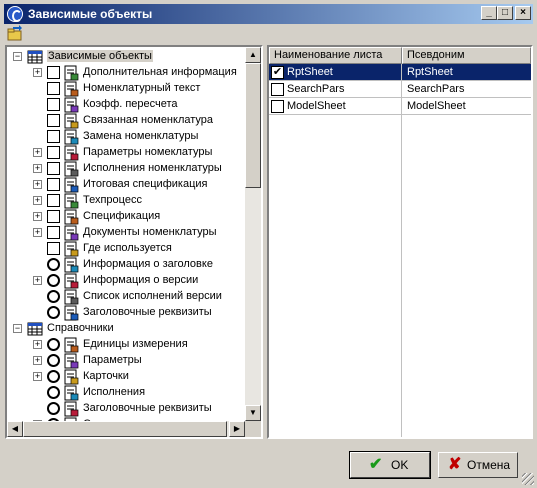 This screenshot has height=488, width=537. I want to click on title-bar: Зависимые объекты _ □ ×, so click(268, 14).